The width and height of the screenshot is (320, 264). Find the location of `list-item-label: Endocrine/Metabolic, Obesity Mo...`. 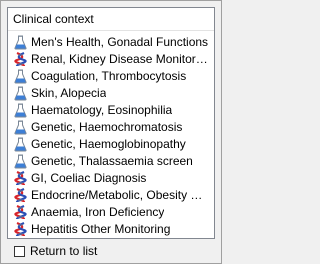

list-item-label: Endocrine/Metabolic, Obesity Mo... is located at coordinates (120, 195).